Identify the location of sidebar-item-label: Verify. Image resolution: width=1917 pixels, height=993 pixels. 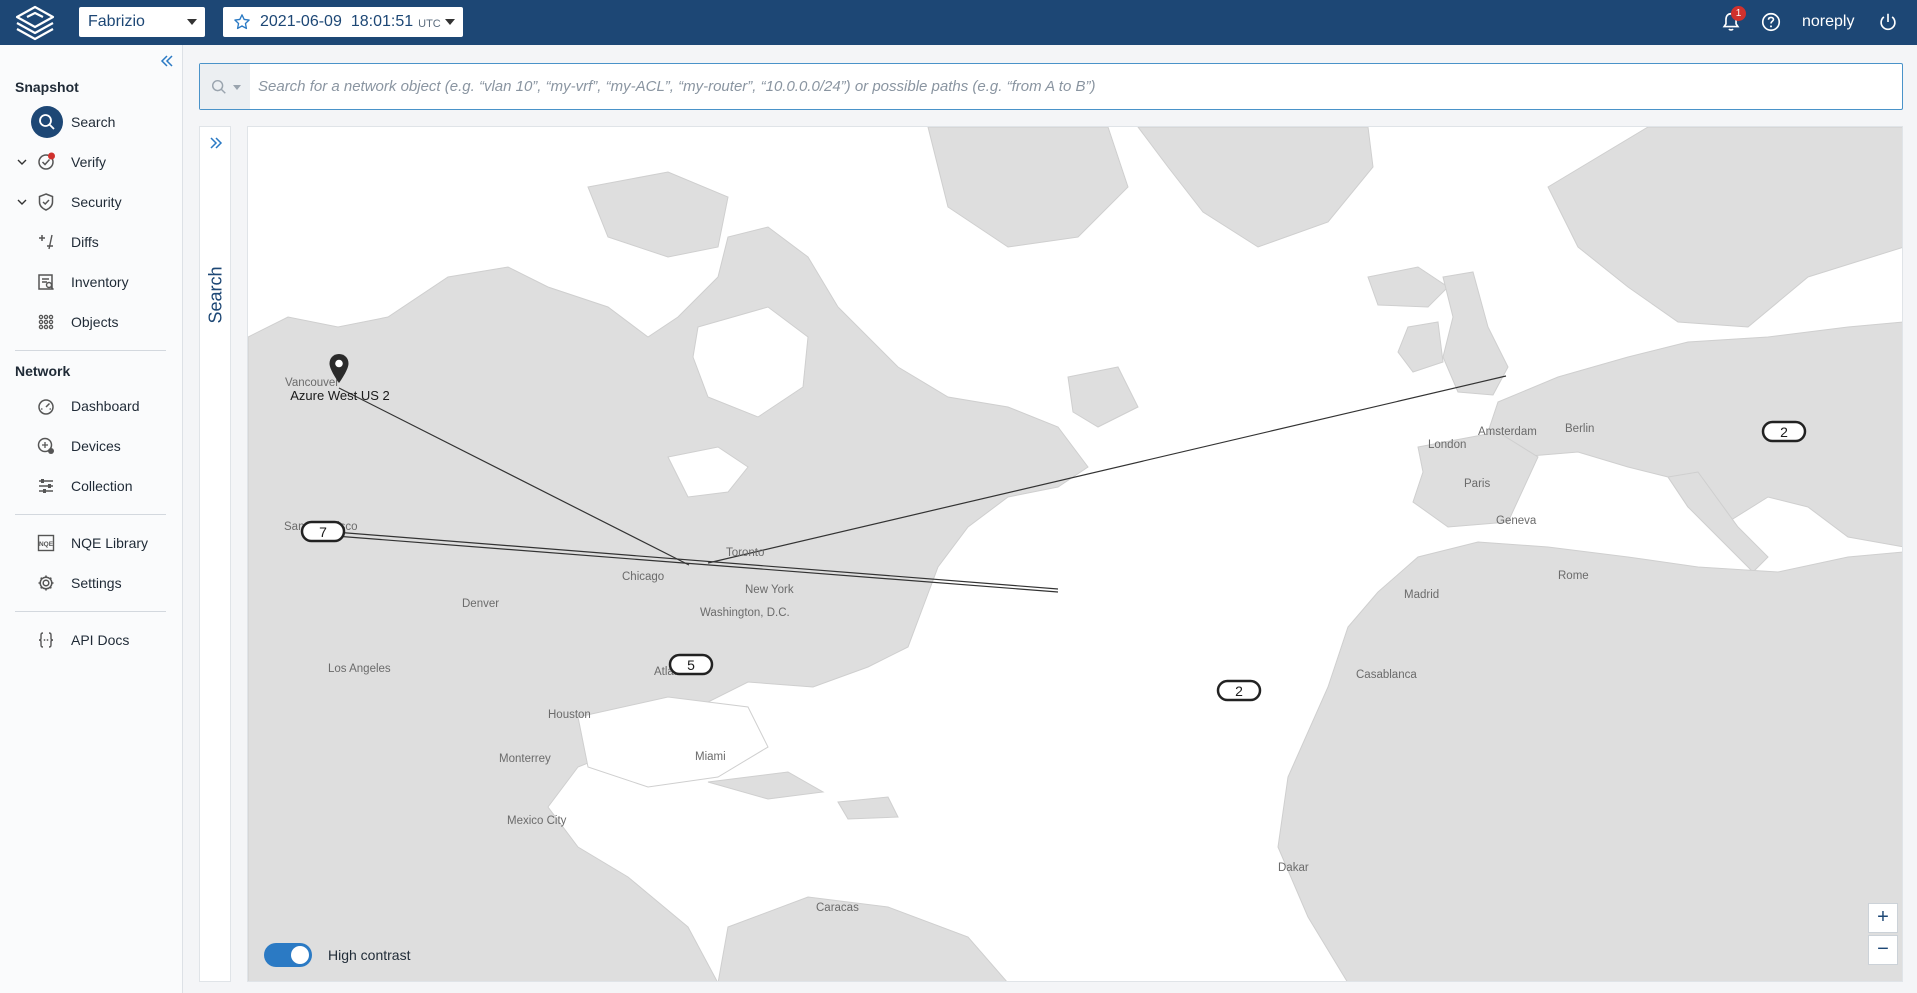
(89, 162).